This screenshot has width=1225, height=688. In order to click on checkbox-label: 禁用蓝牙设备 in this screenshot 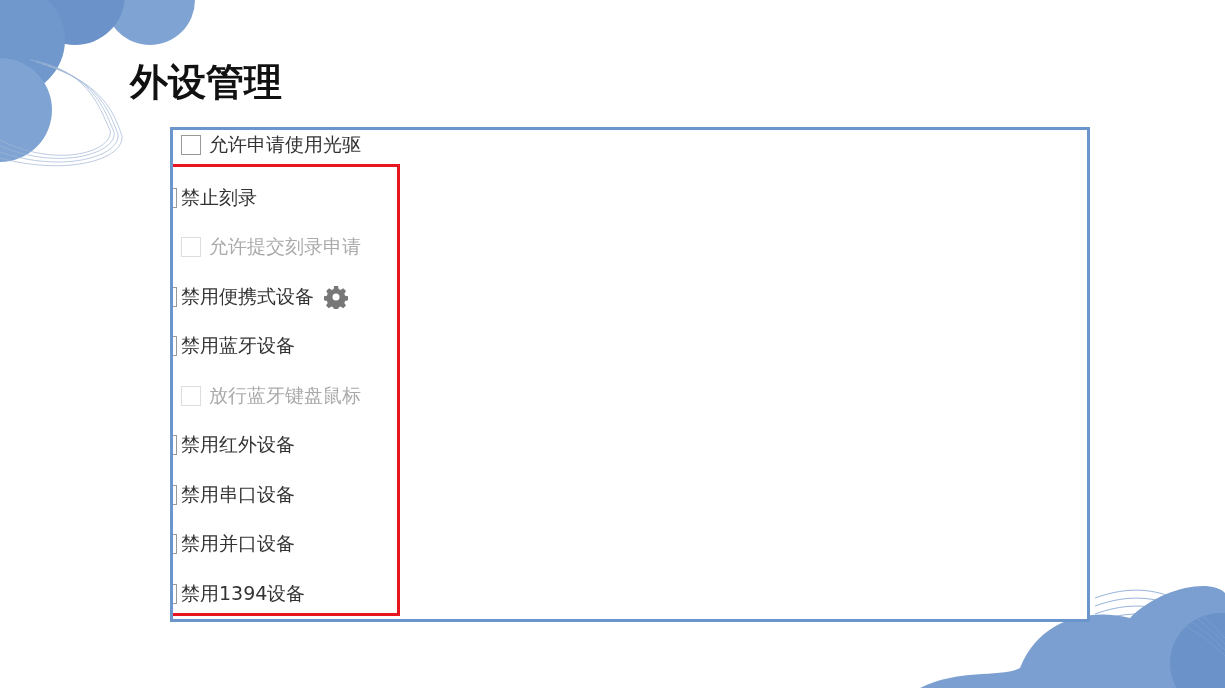, I will do `click(238, 346)`.